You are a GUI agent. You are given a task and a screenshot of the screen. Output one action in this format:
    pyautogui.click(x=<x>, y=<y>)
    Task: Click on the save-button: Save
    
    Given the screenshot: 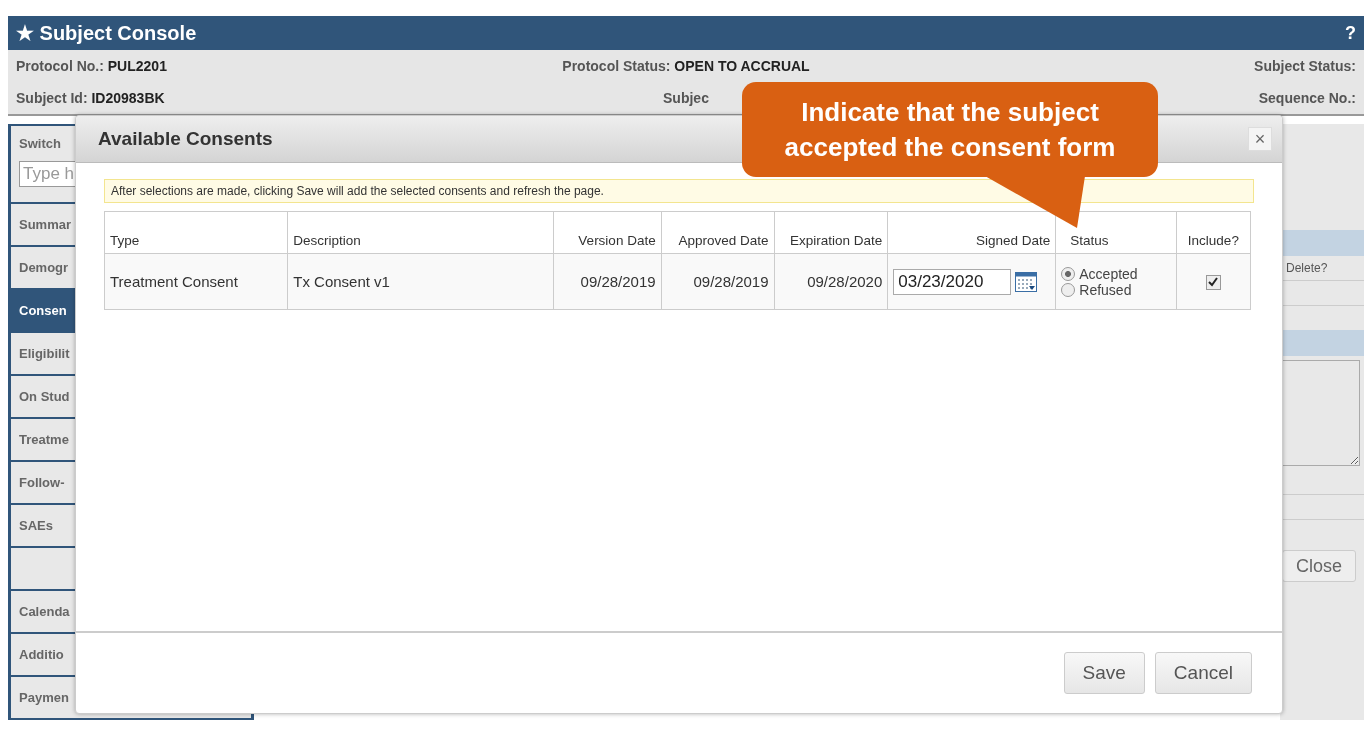 What is the action you would take?
    pyautogui.click(x=1104, y=673)
    